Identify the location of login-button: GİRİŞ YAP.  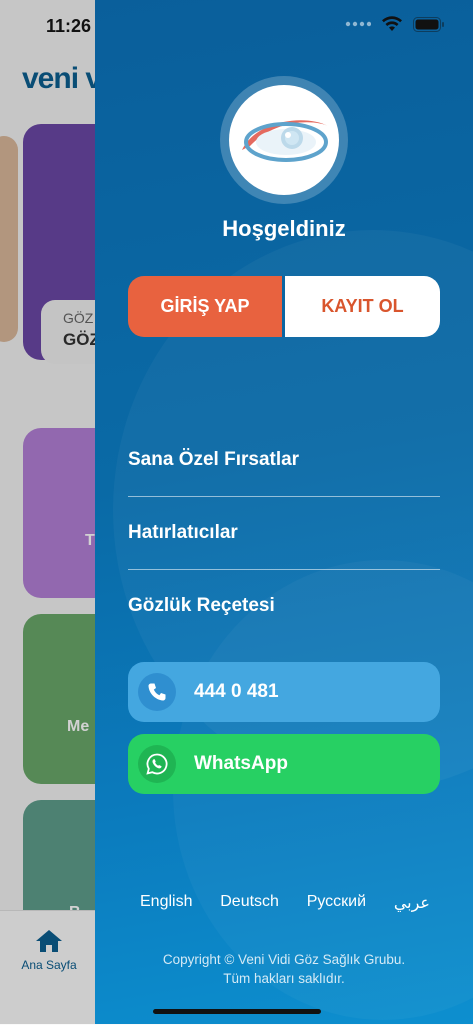
(205, 306).